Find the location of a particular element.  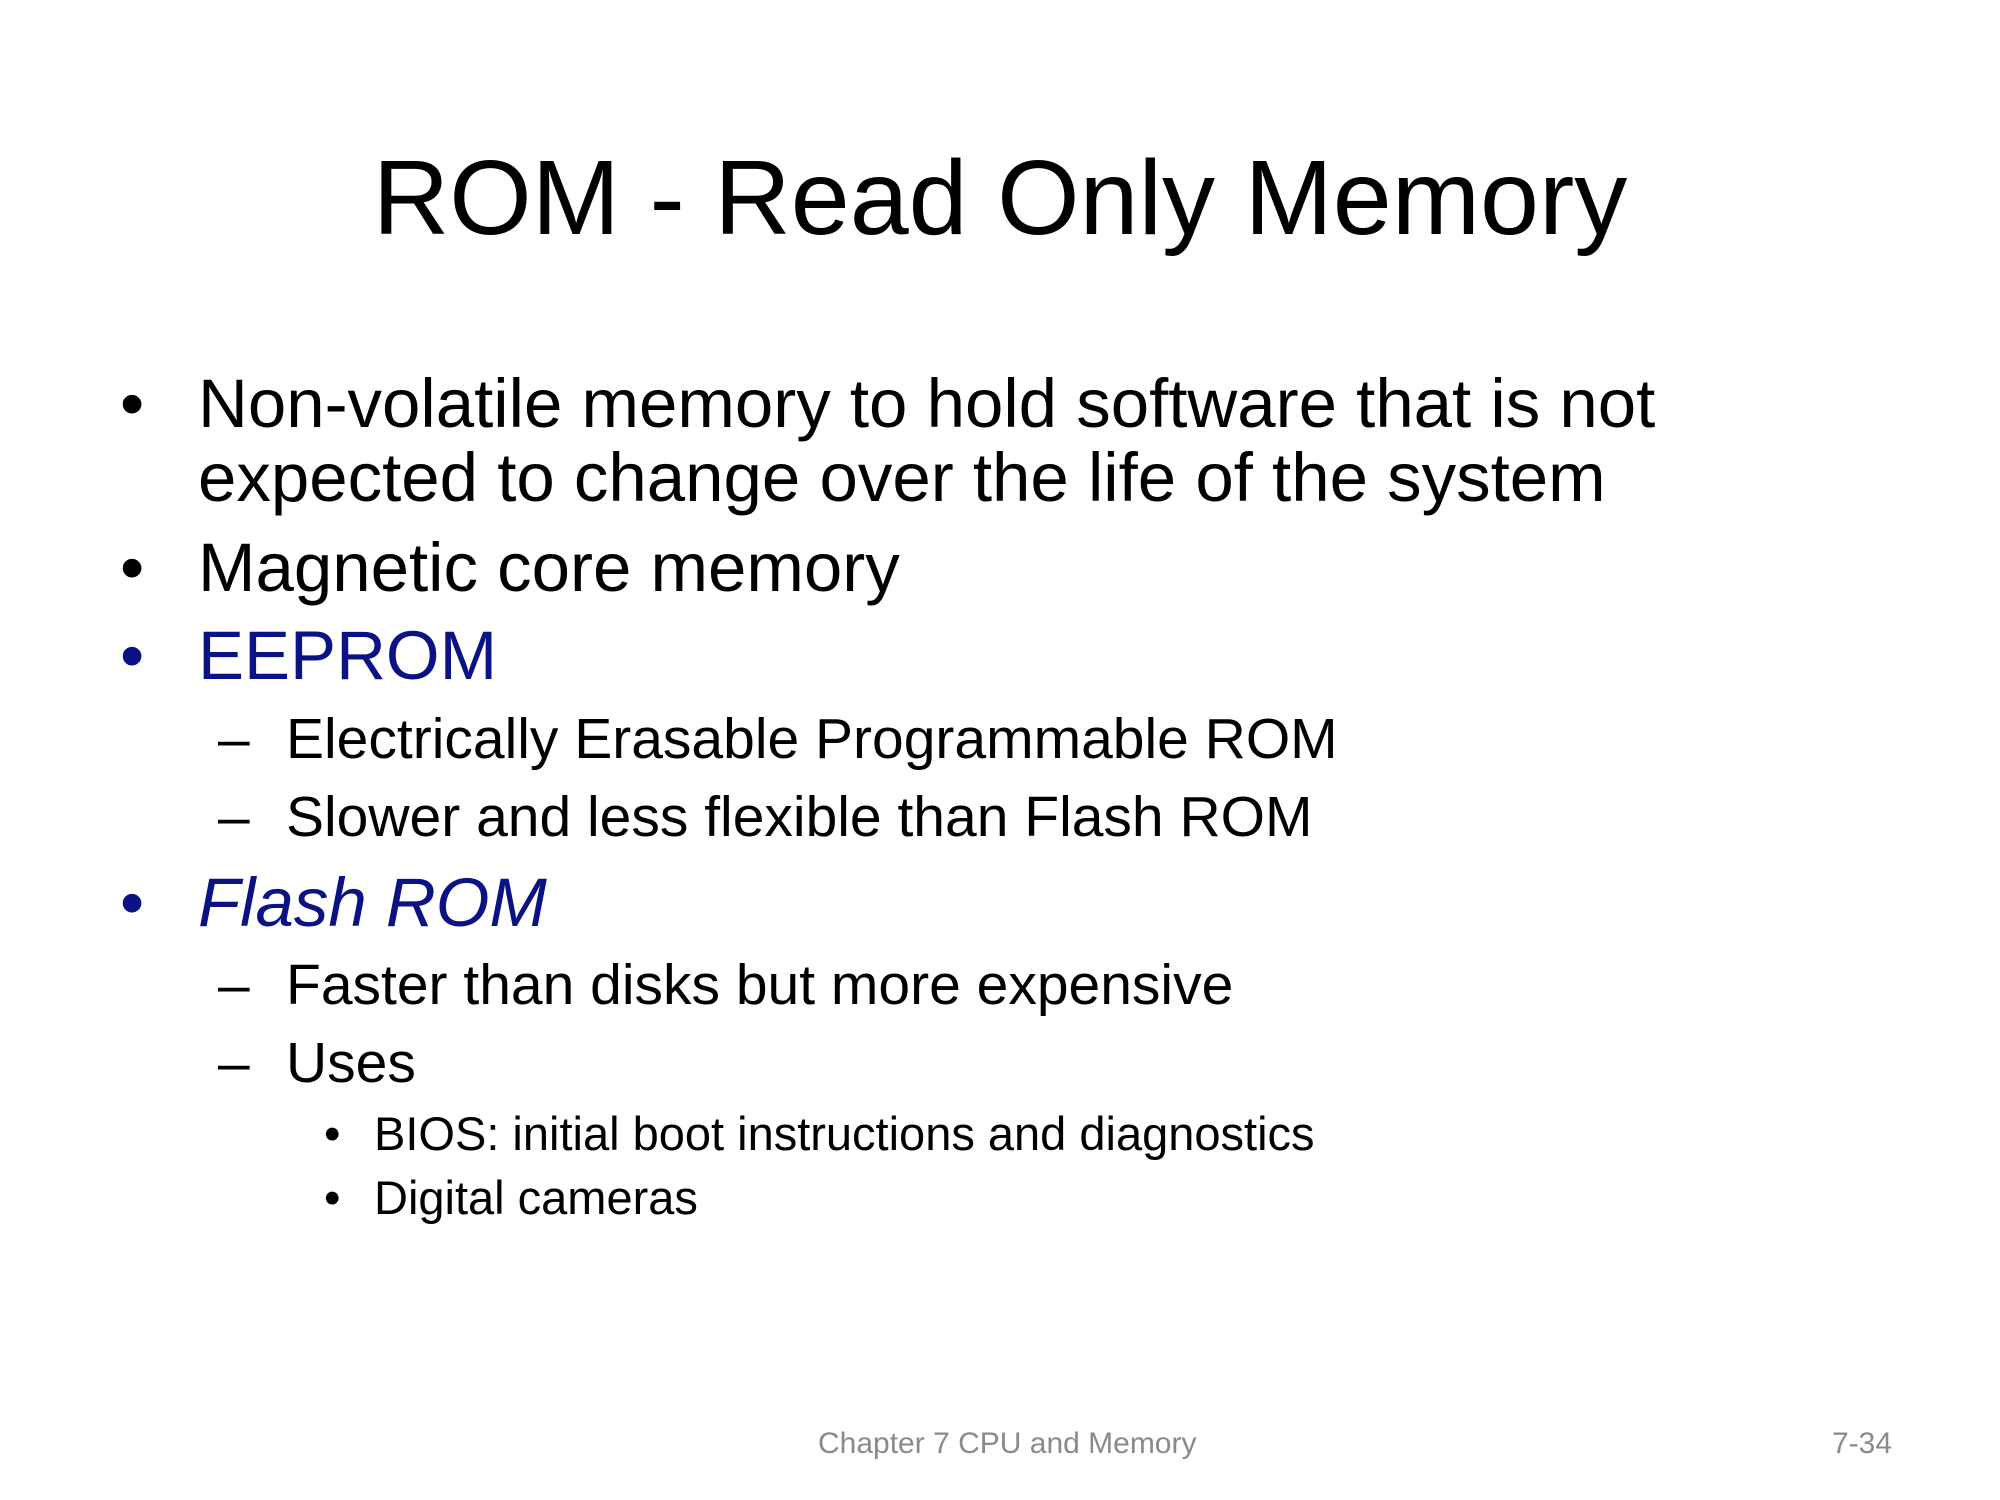

sub-sub-bullet-digital-cameras: Digital cameras is located at coordinates (536, 1197).